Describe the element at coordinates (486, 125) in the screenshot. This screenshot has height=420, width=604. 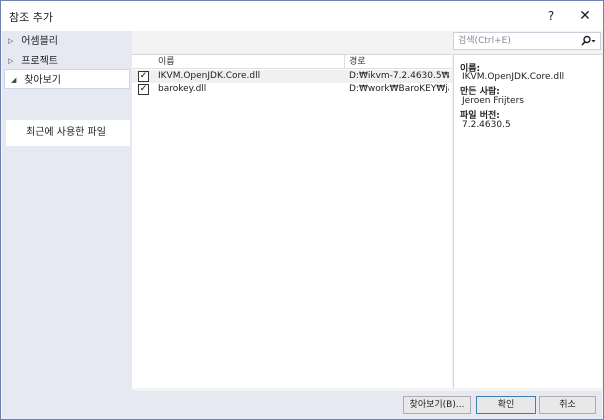
I see `detail-version-value: 7.2.4630.5` at that location.